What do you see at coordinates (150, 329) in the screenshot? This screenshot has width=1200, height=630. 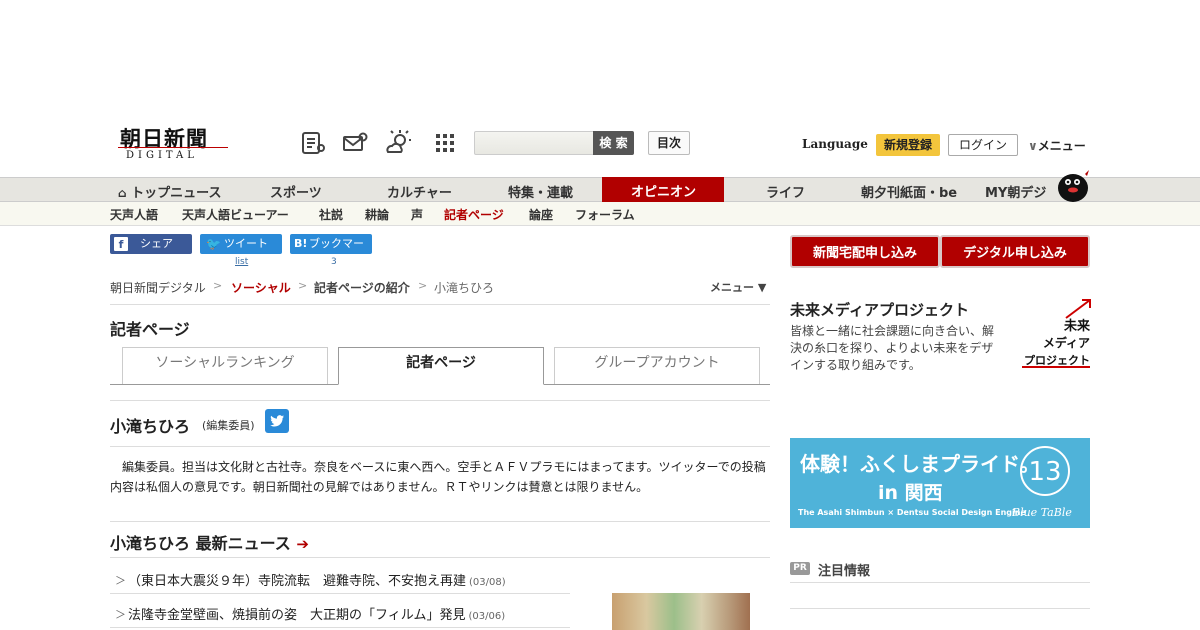 I see `page-title: 記者ページ` at bounding box center [150, 329].